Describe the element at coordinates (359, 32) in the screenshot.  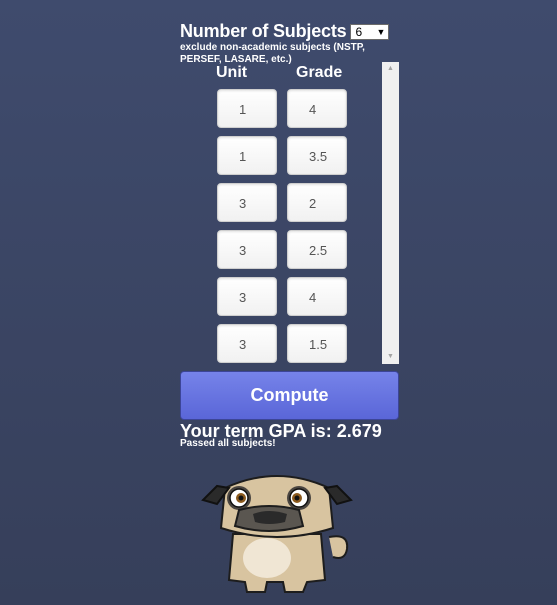
I see `subjects-select-value: 6` at that location.